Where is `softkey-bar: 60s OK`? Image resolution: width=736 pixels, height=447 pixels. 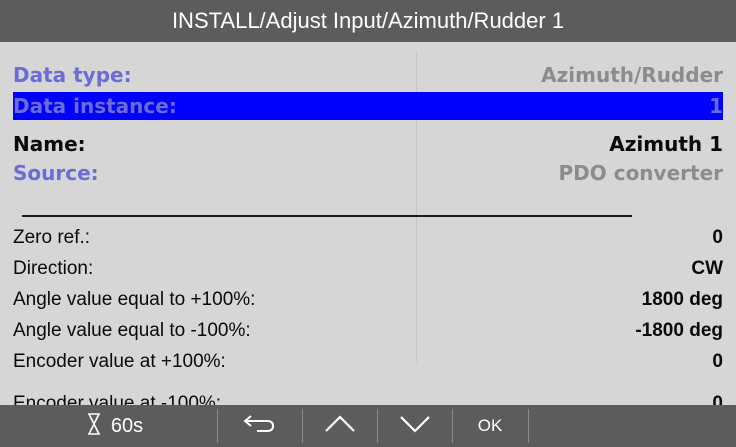
softkey-bar: 60s OK is located at coordinates (368, 426).